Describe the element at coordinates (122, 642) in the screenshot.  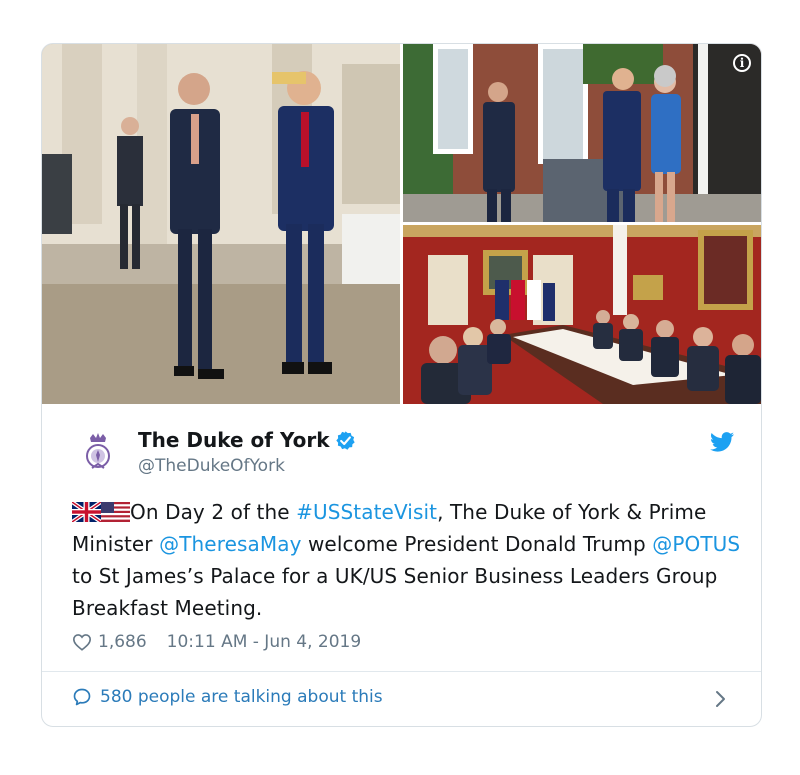
I see `like-count: 1,686` at that location.